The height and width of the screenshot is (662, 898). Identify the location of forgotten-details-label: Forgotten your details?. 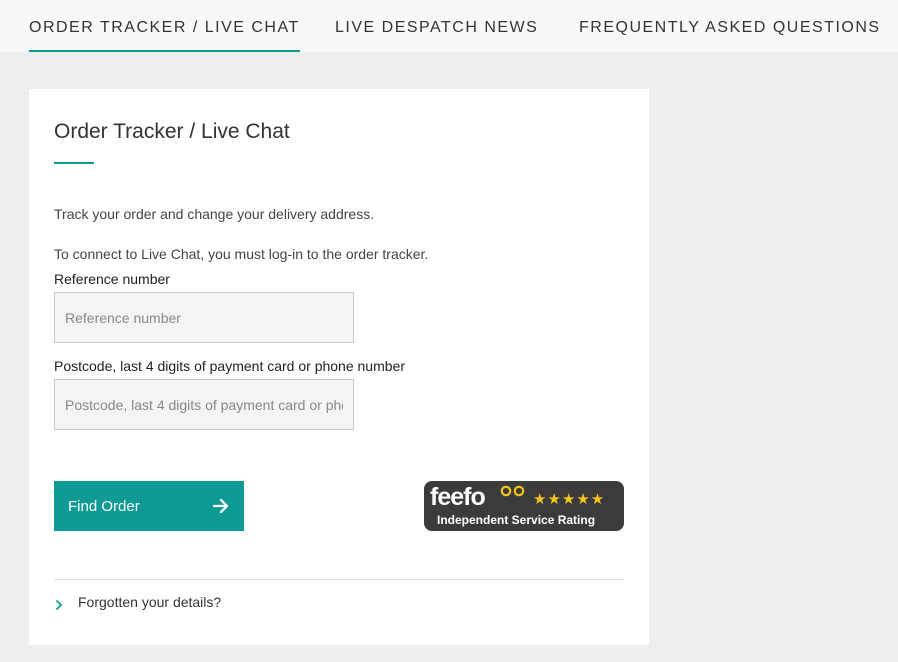
(150, 602).